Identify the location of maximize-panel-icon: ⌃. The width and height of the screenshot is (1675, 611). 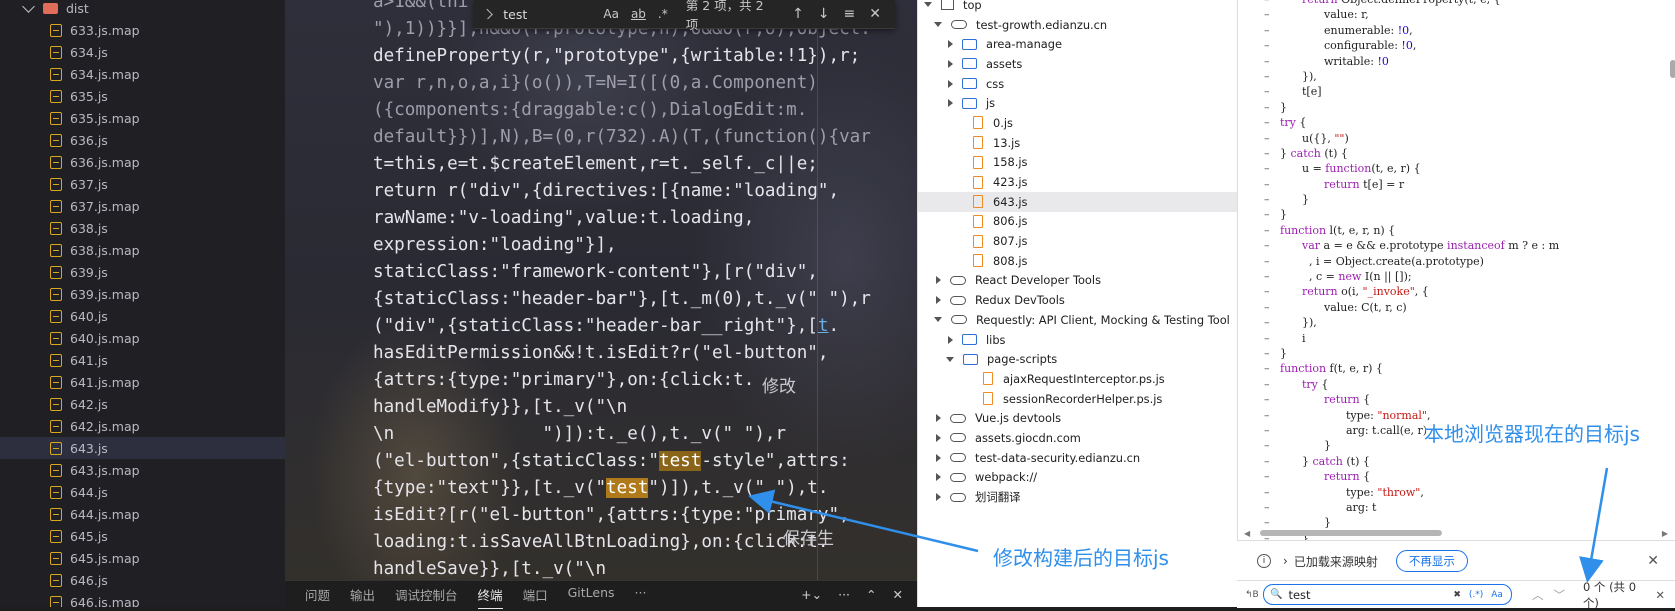
(871, 594).